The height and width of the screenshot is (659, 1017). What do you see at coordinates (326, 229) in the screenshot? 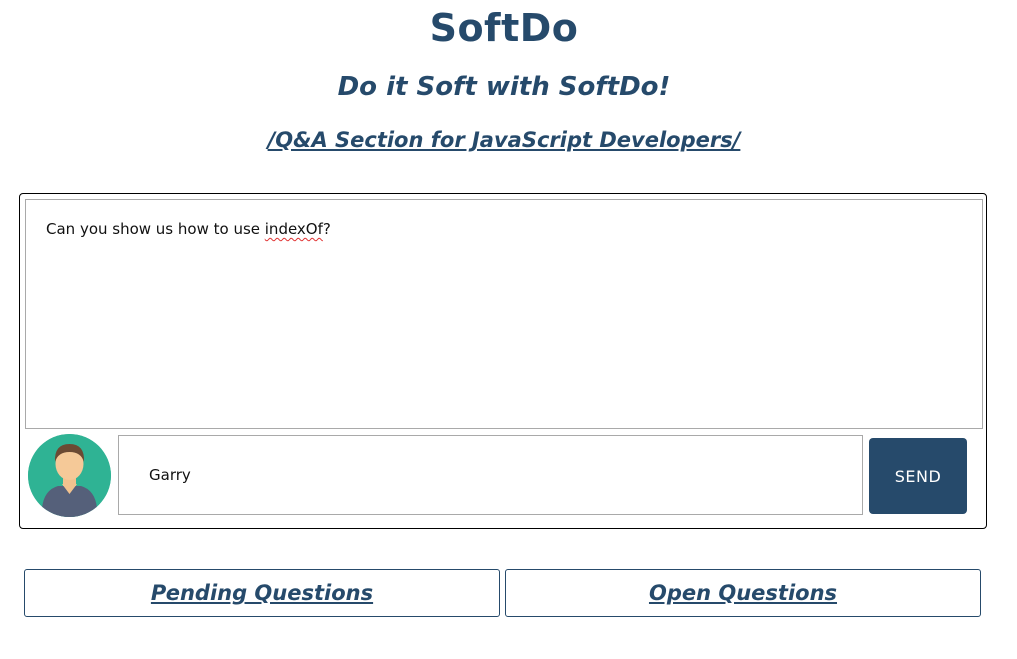
I see `question-text-end: ?` at bounding box center [326, 229].